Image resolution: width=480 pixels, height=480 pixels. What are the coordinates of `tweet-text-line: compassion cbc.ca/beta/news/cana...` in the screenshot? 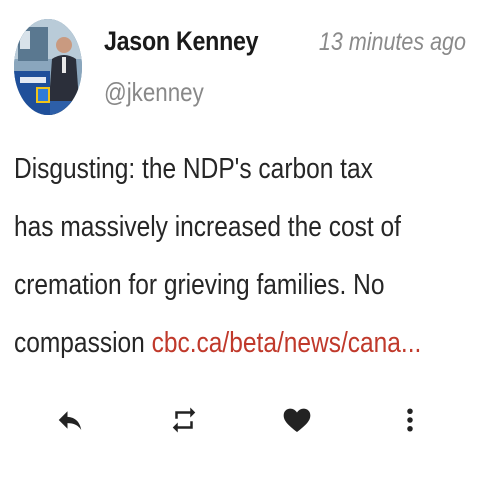 It's located at (237, 343).